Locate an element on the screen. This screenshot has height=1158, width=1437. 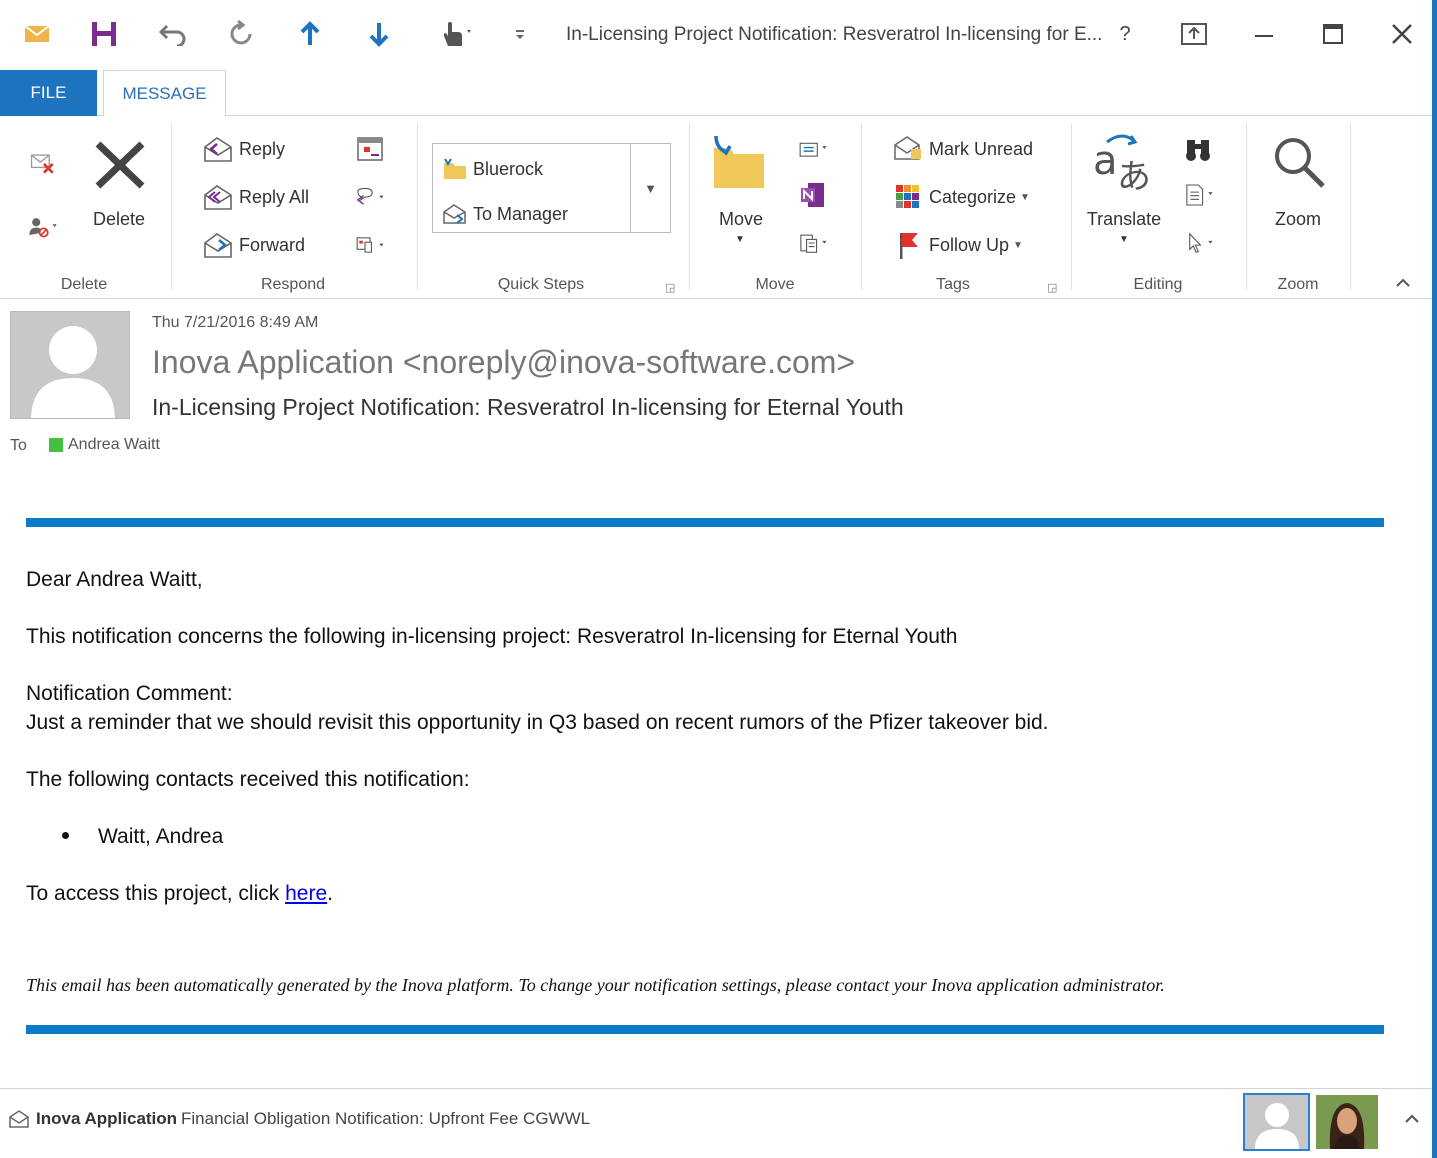
redo-icon is located at coordinates (242, 34).